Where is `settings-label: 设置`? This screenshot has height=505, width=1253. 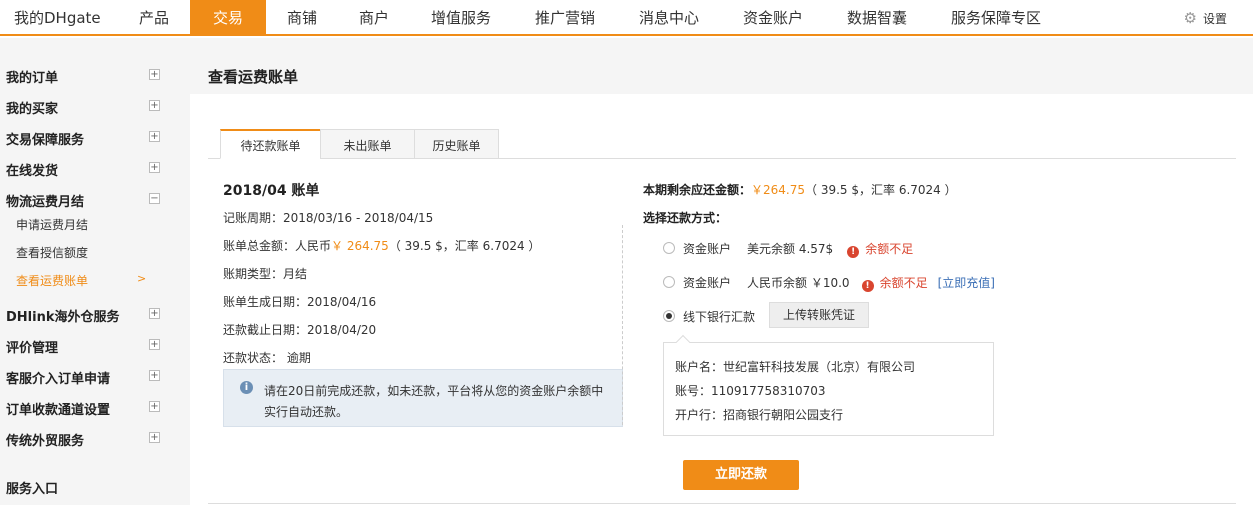 settings-label: 设置 is located at coordinates (1214, 19).